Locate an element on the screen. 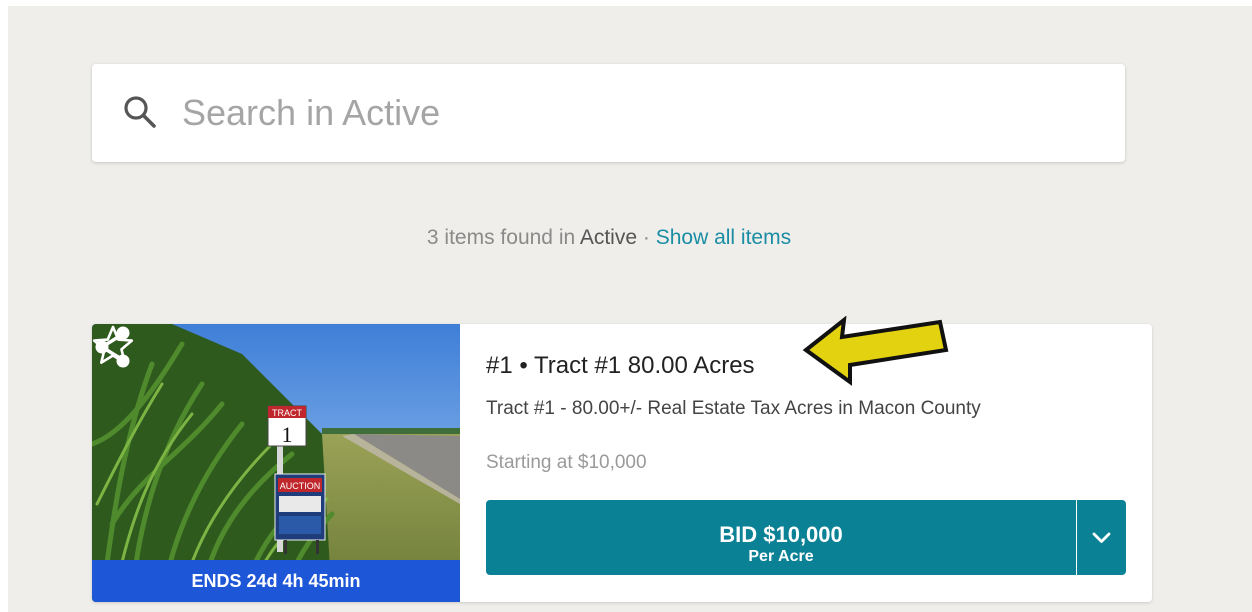 Image resolution: width=1252 pixels, height=612 pixels. lot-title: #1 • Tract #1 80.00 Acres is located at coordinates (620, 366).